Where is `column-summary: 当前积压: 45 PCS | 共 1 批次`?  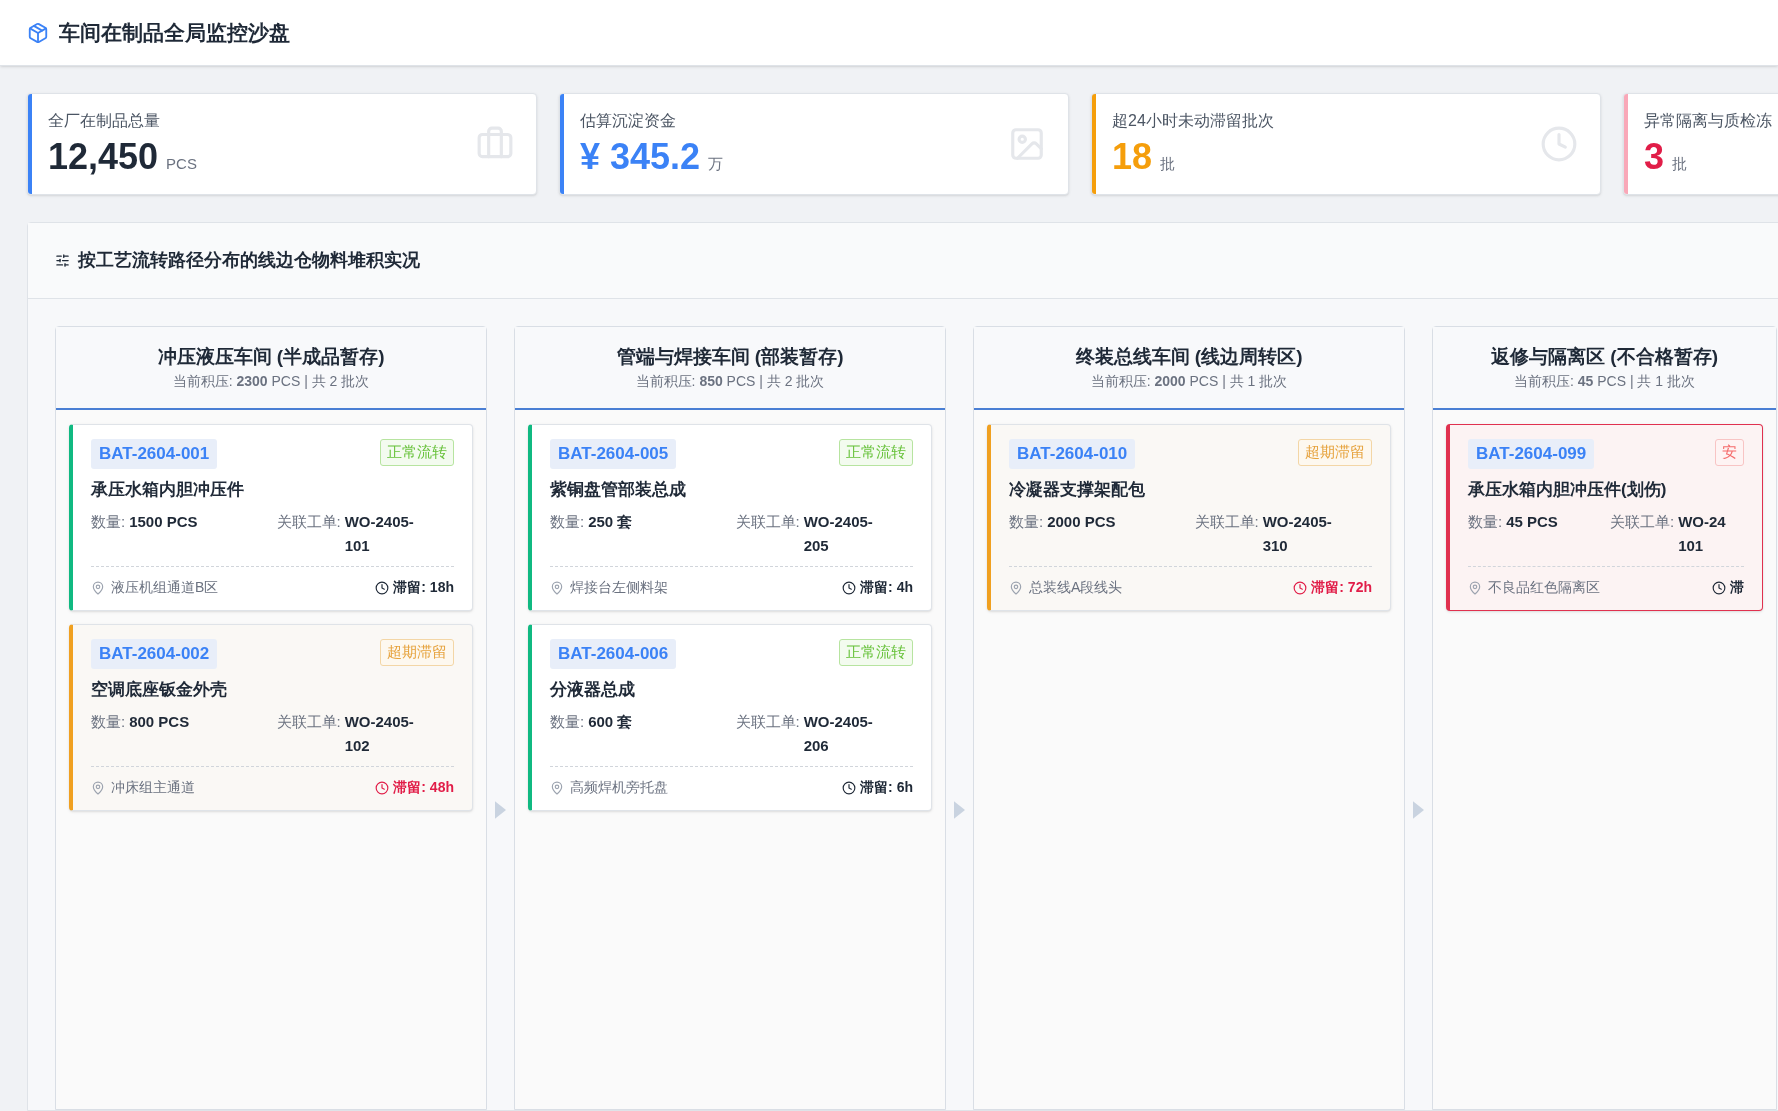
column-summary: 当前积压: 45 PCS | 共 1 批次 is located at coordinates (1604, 382).